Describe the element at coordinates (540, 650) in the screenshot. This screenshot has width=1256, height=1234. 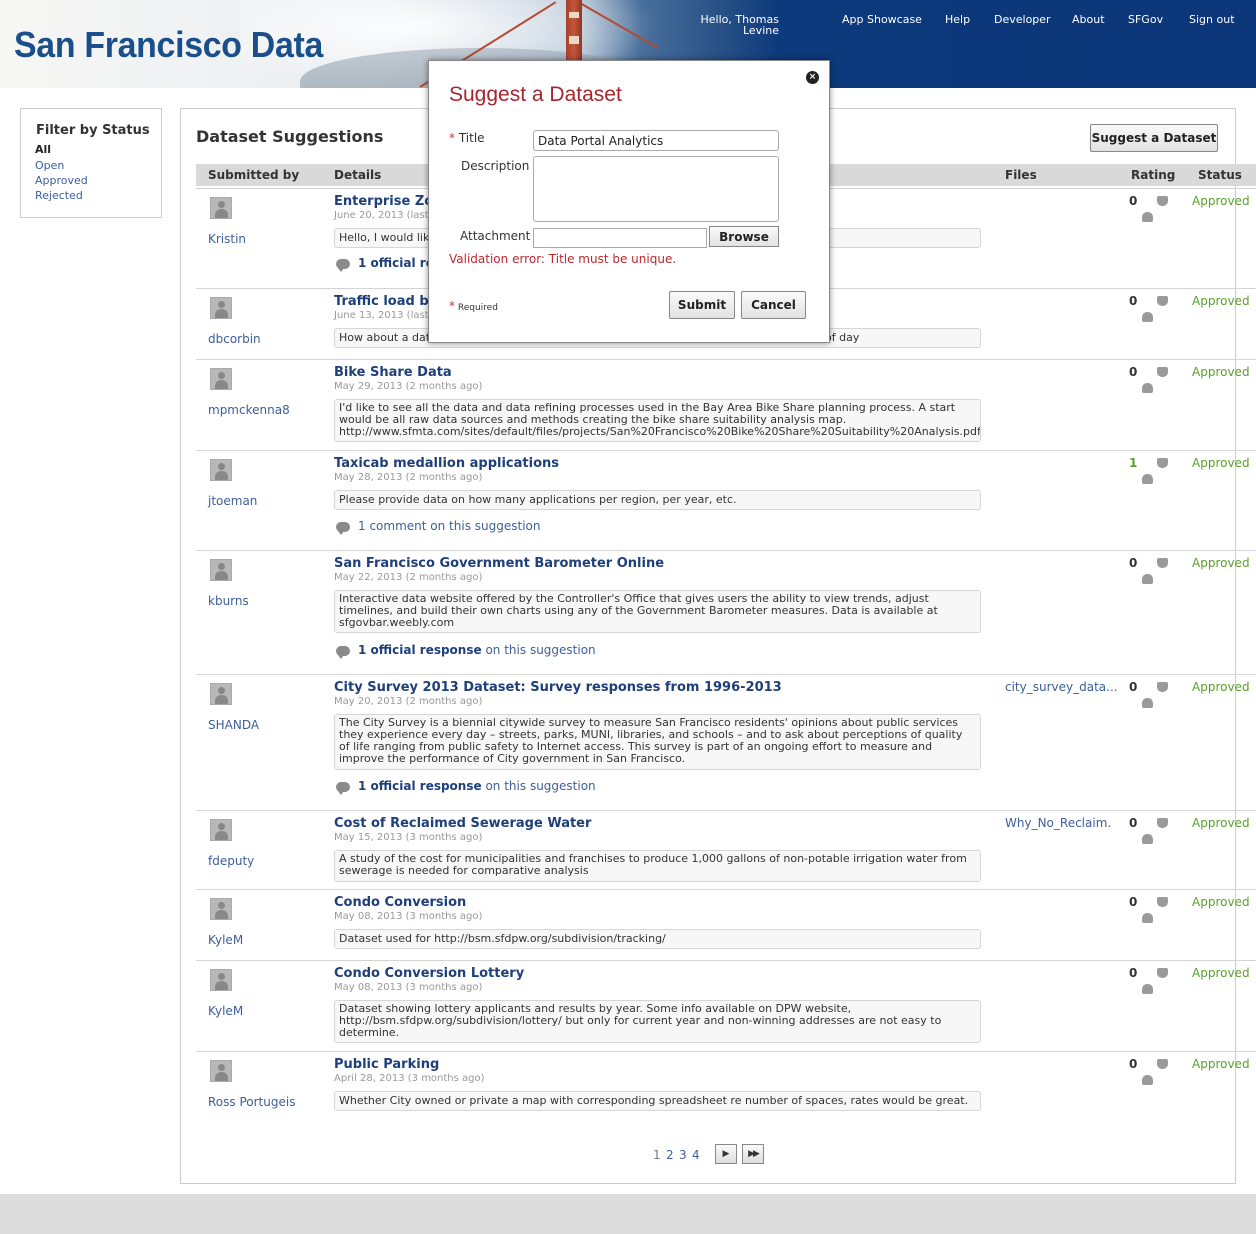
I see `comments-suffix: on this suggestion` at that location.